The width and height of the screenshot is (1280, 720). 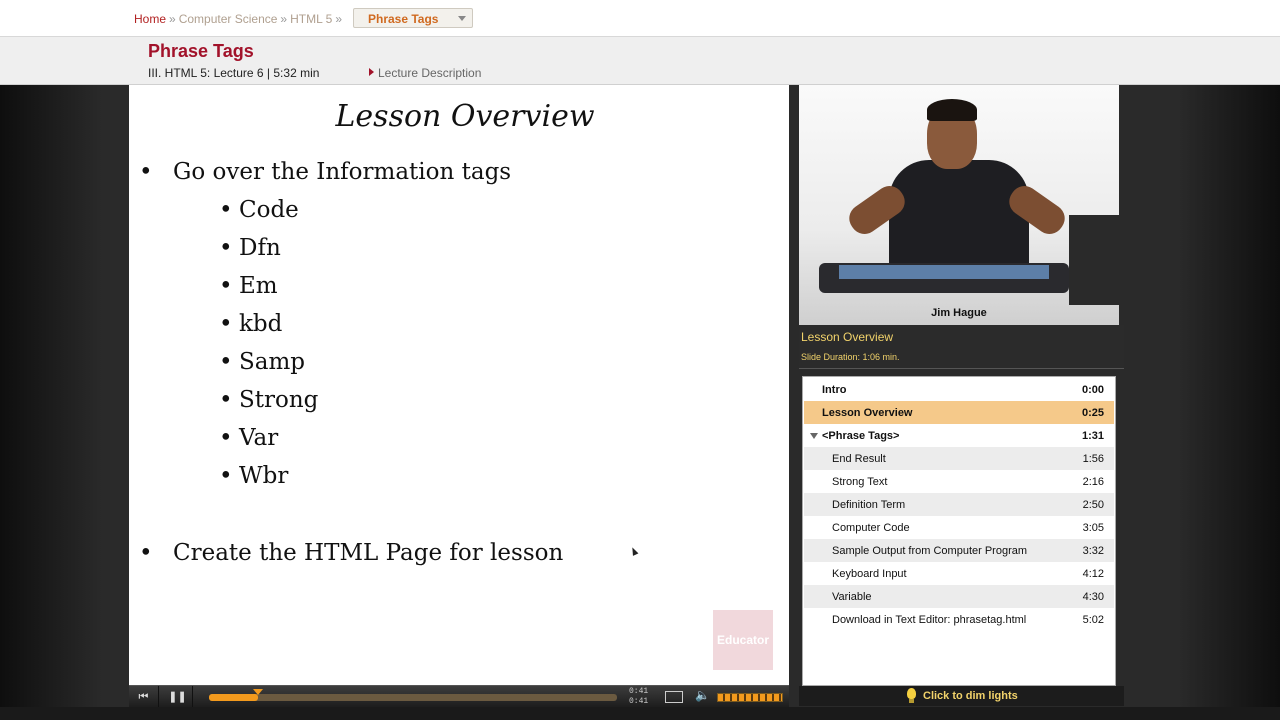 I want to click on chapter-item: <Phrase Tags> 1:31, so click(x=959, y=435).